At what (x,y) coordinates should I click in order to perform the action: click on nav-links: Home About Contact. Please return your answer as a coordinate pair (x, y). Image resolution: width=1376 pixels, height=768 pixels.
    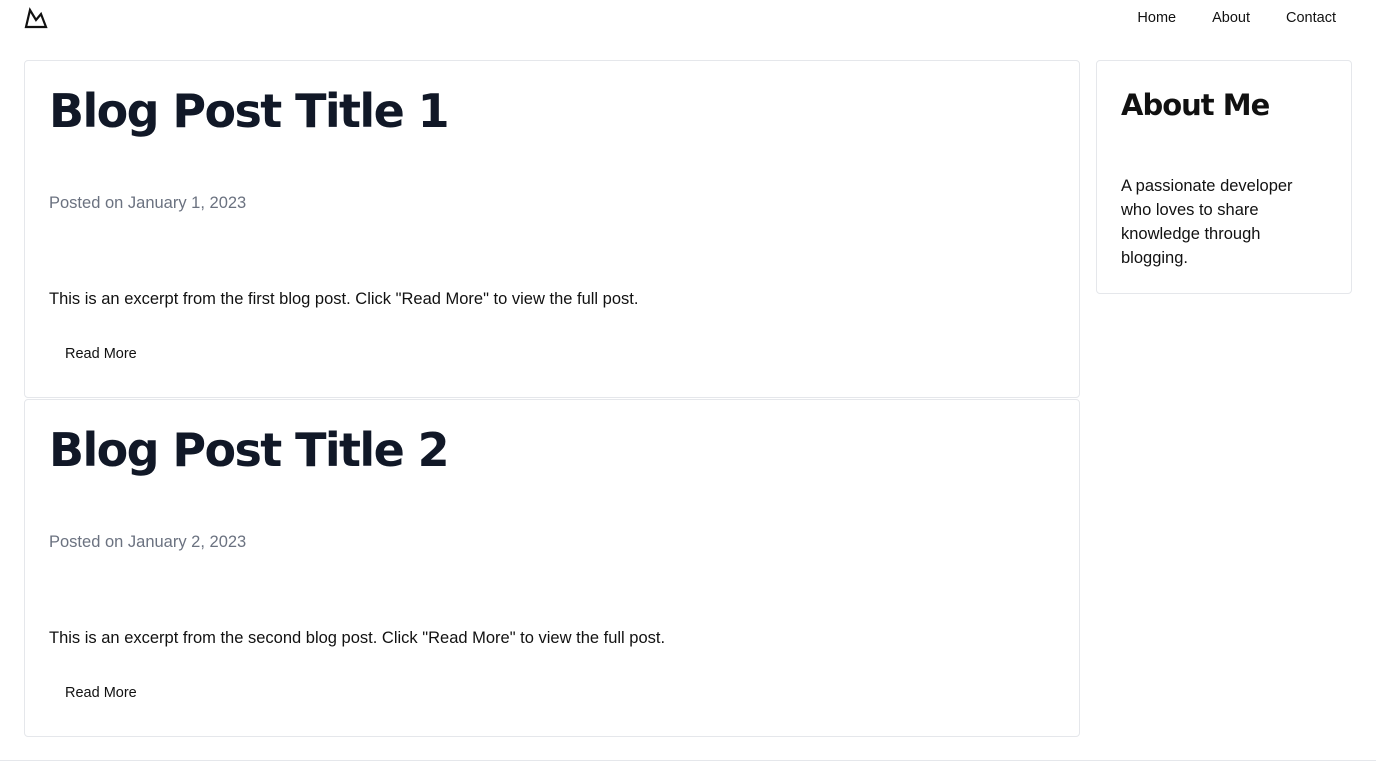
    Looking at the image, I should click on (1236, 18).